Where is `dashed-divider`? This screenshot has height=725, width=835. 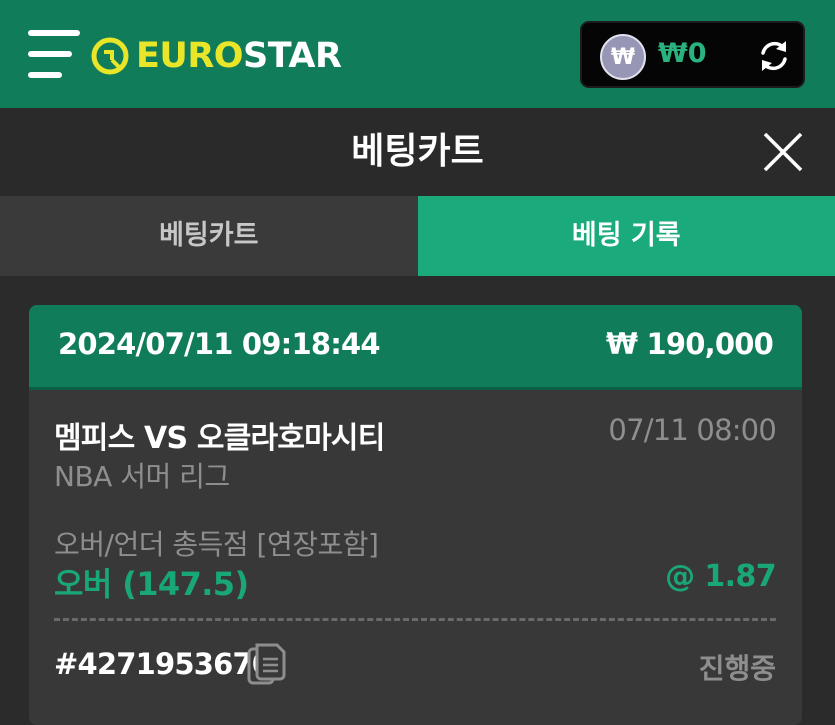 dashed-divider is located at coordinates (415, 619).